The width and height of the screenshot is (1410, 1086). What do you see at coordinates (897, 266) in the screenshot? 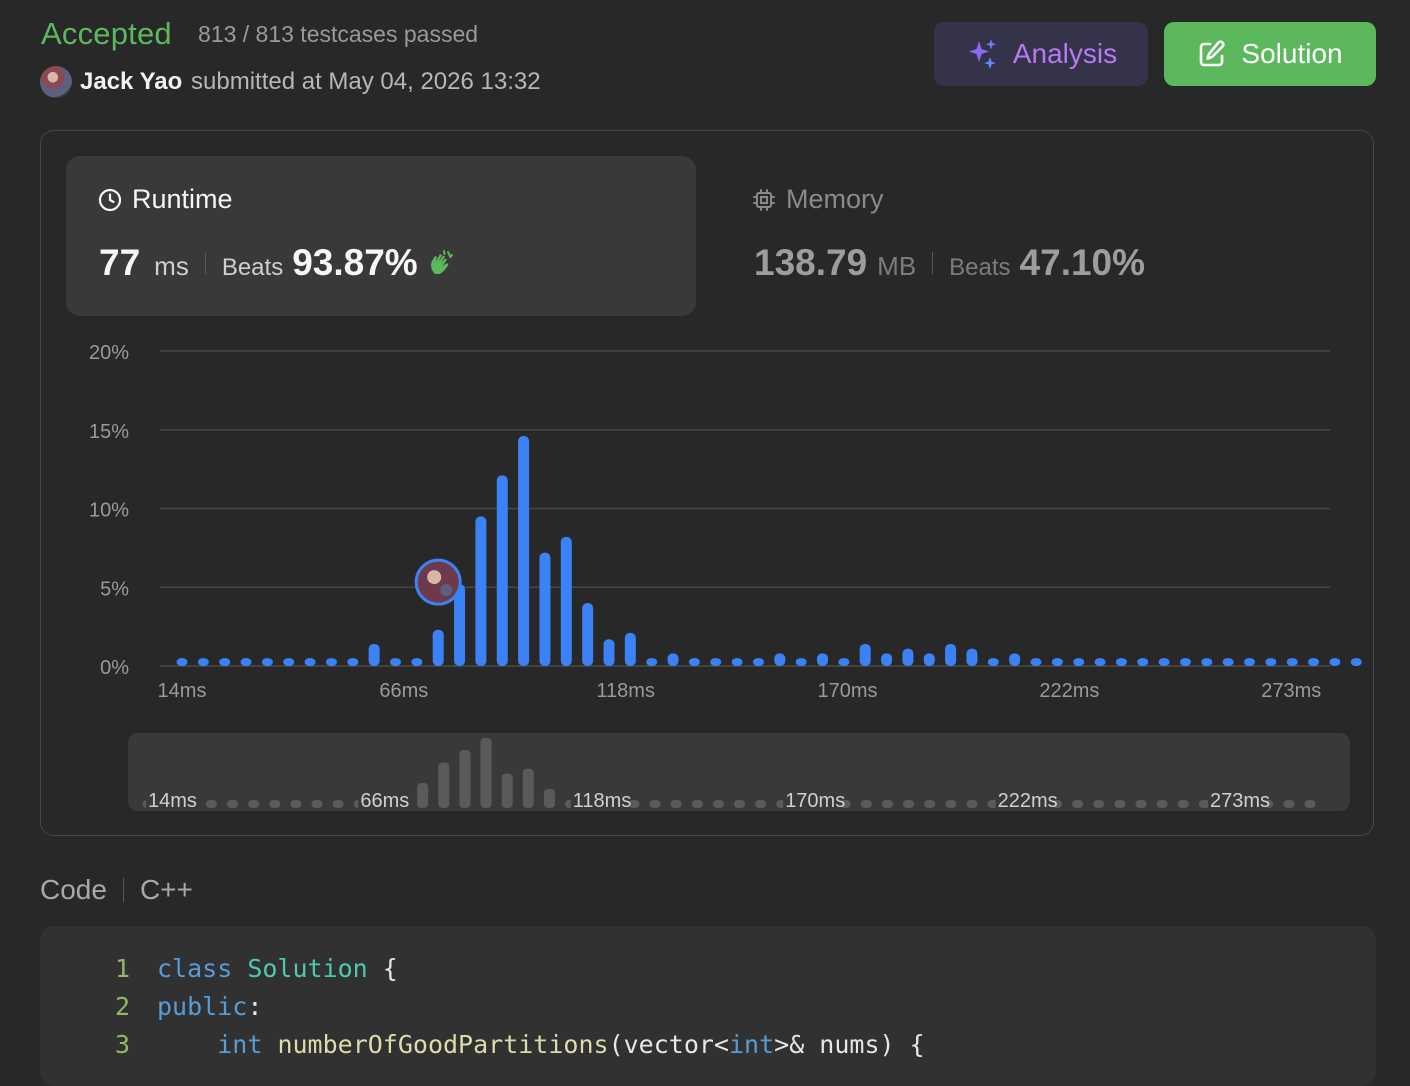
I see `memory-unit: MB` at bounding box center [897, 266].